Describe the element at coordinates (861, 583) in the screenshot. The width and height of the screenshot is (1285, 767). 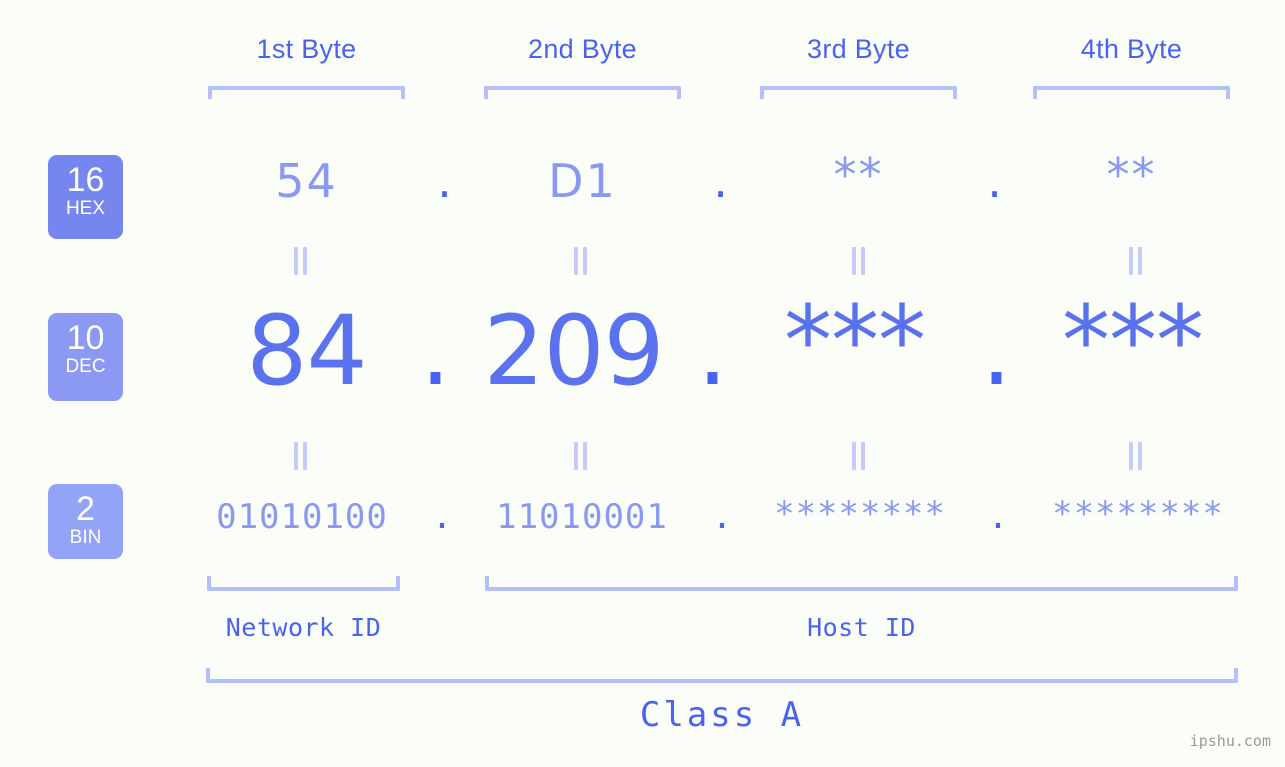
I see `host-id-bracket` at that location.